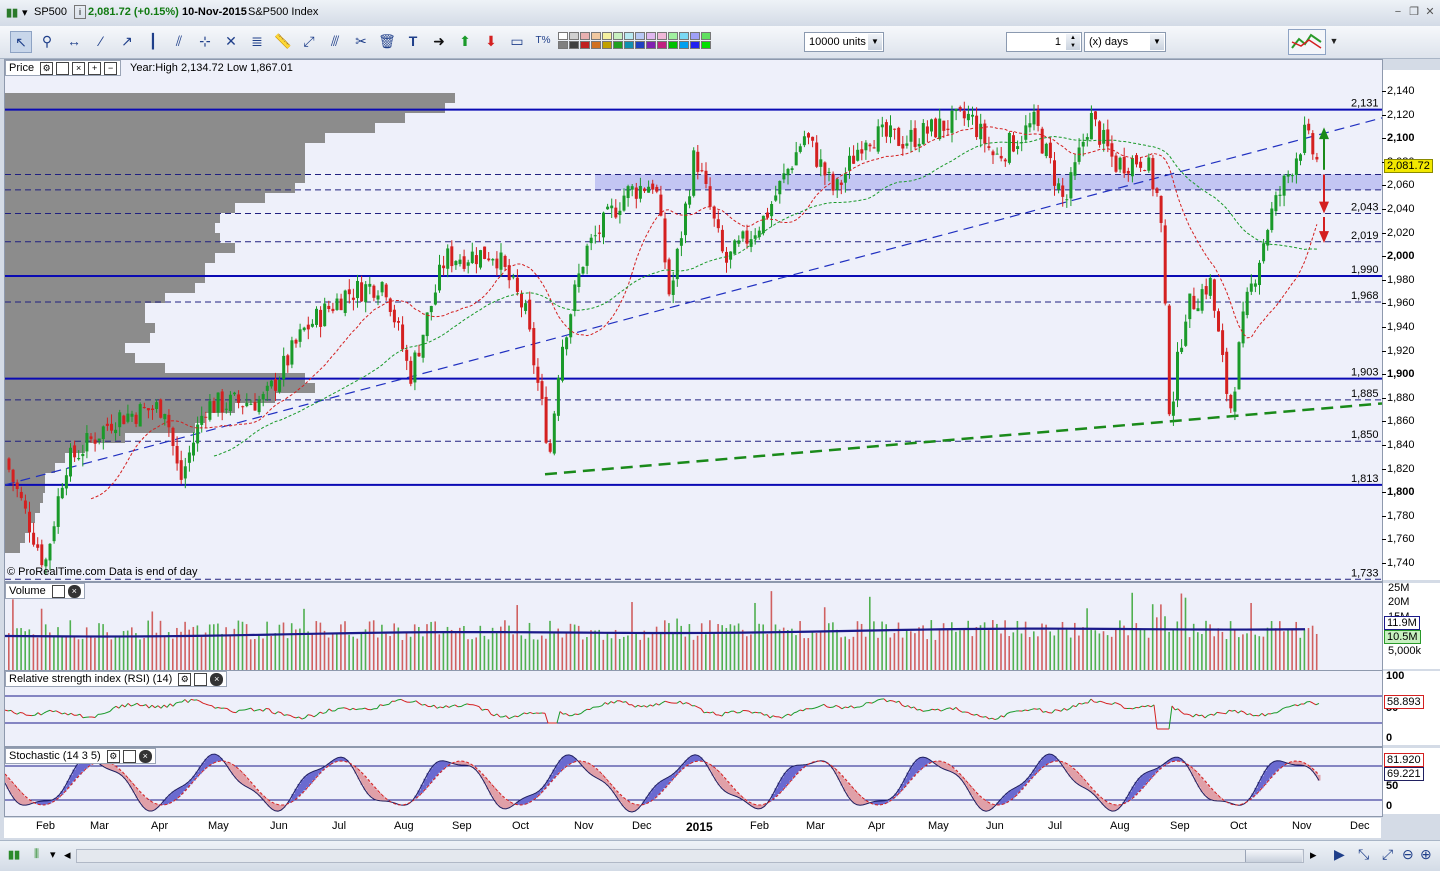 Image resolution: width=1440 pixels, height=871 pixels. Describe the element at coordinates (1307, 42) in the screenshot. I see `indicators-button` at that location.